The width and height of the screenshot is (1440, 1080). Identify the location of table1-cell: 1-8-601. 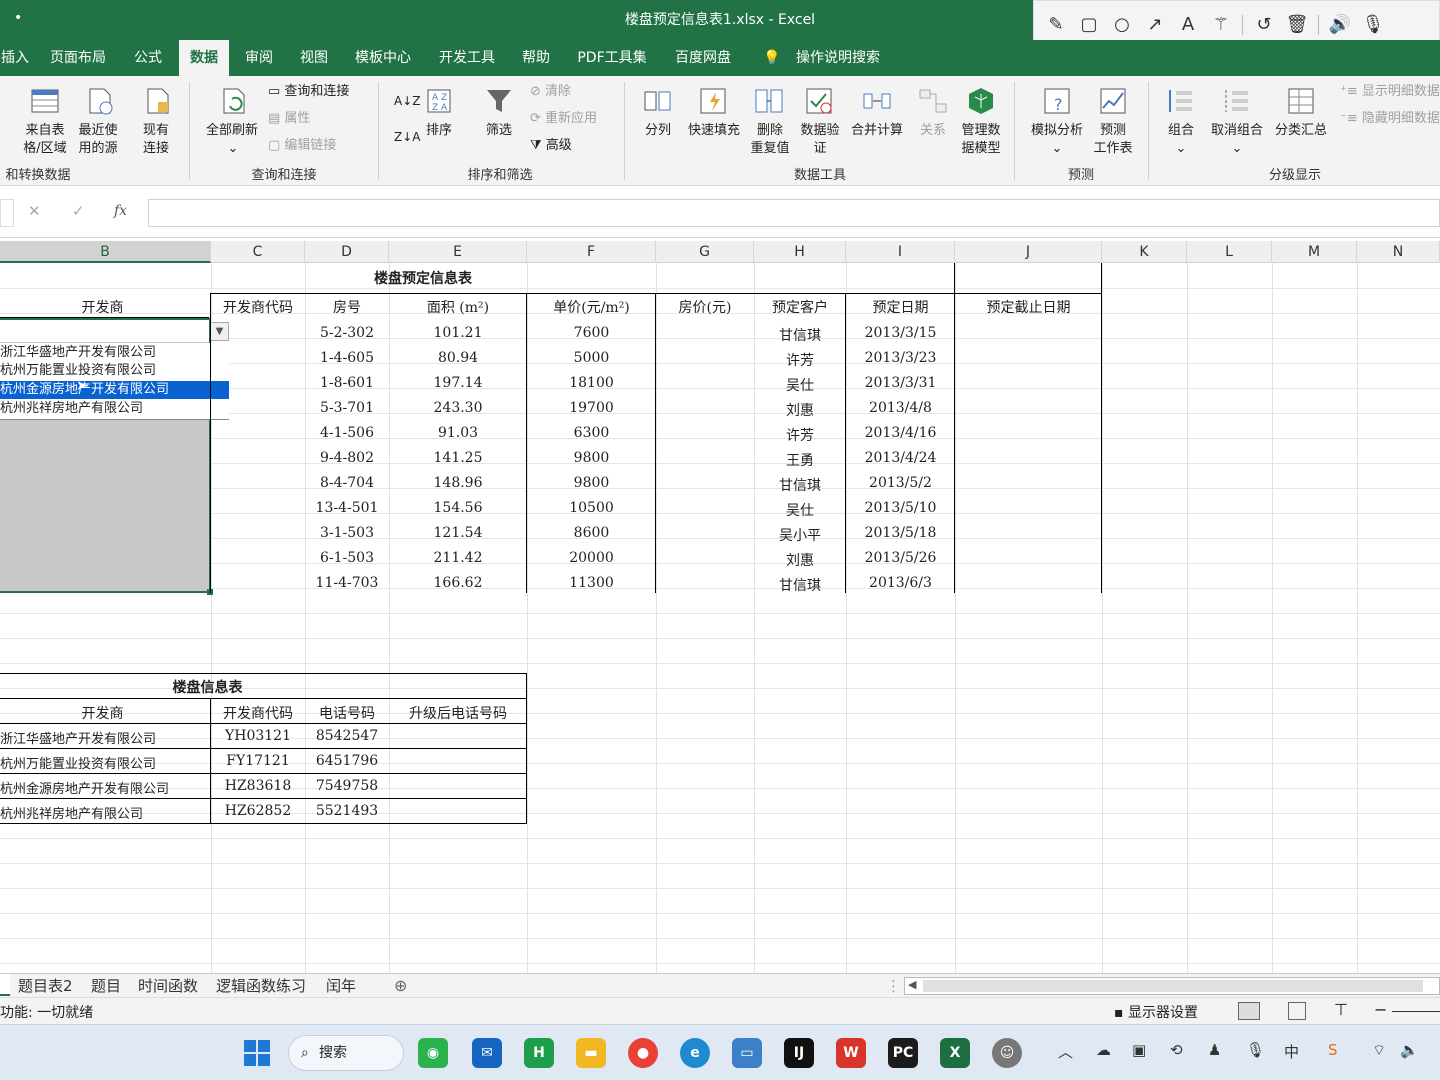
(347, 383).